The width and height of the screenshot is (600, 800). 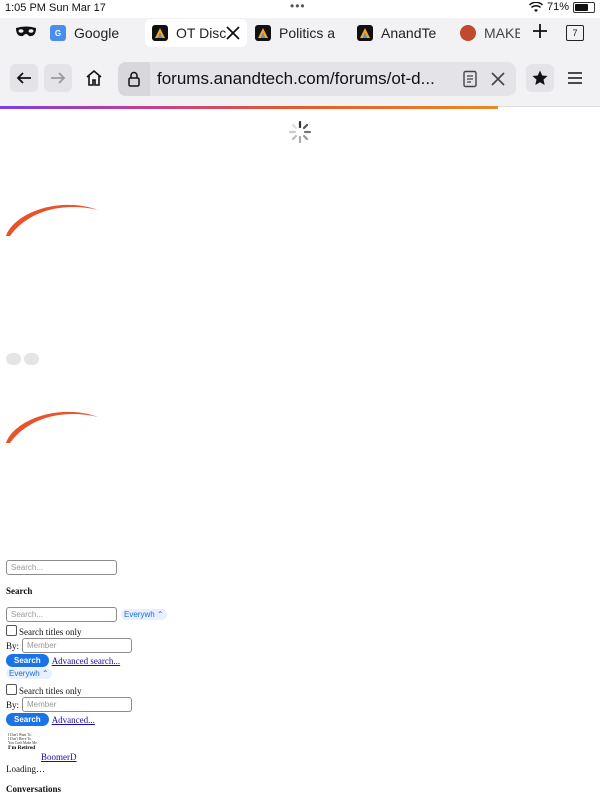 I want to click on battery-icon, so click(x=584, y=7).